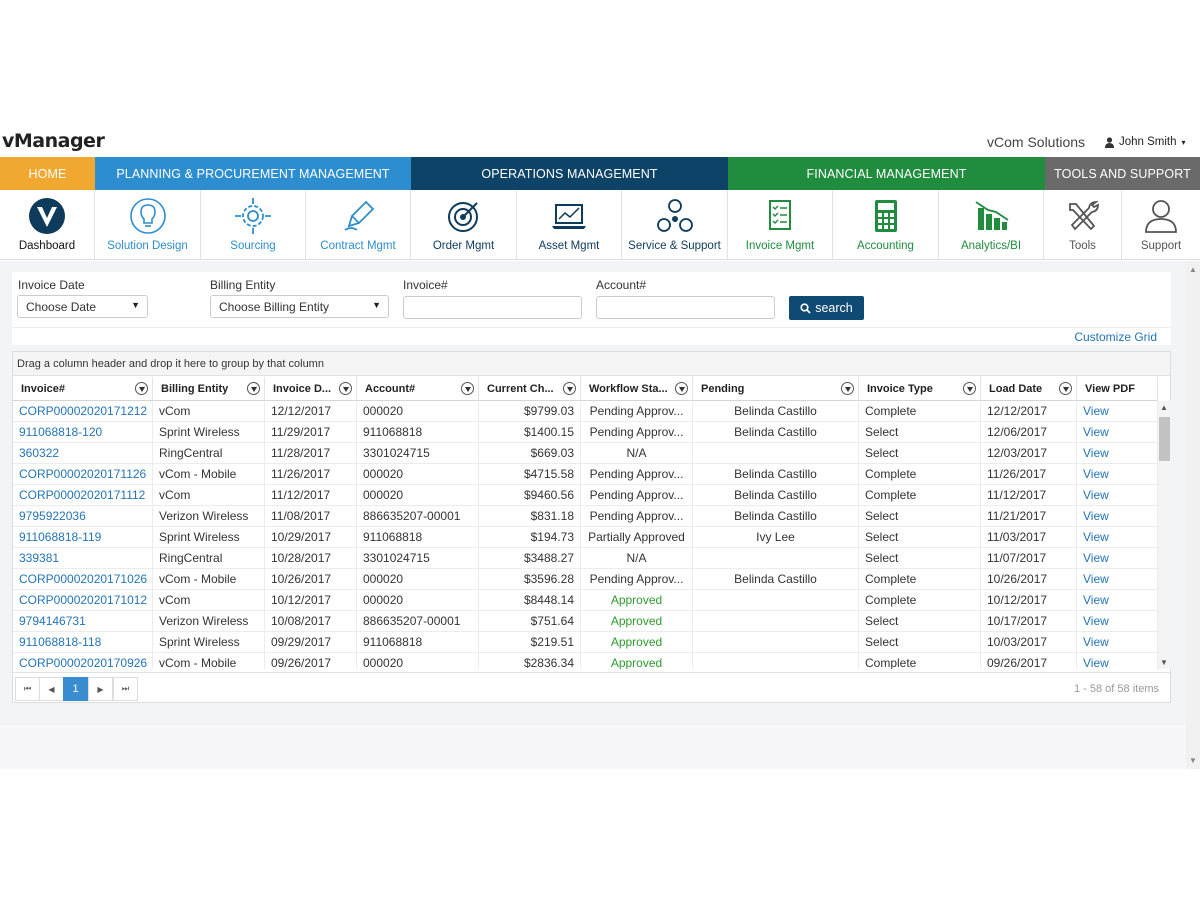  Describe the element at coordinates (685, 307) in the screenshot. I see `account-number-input` at that location.